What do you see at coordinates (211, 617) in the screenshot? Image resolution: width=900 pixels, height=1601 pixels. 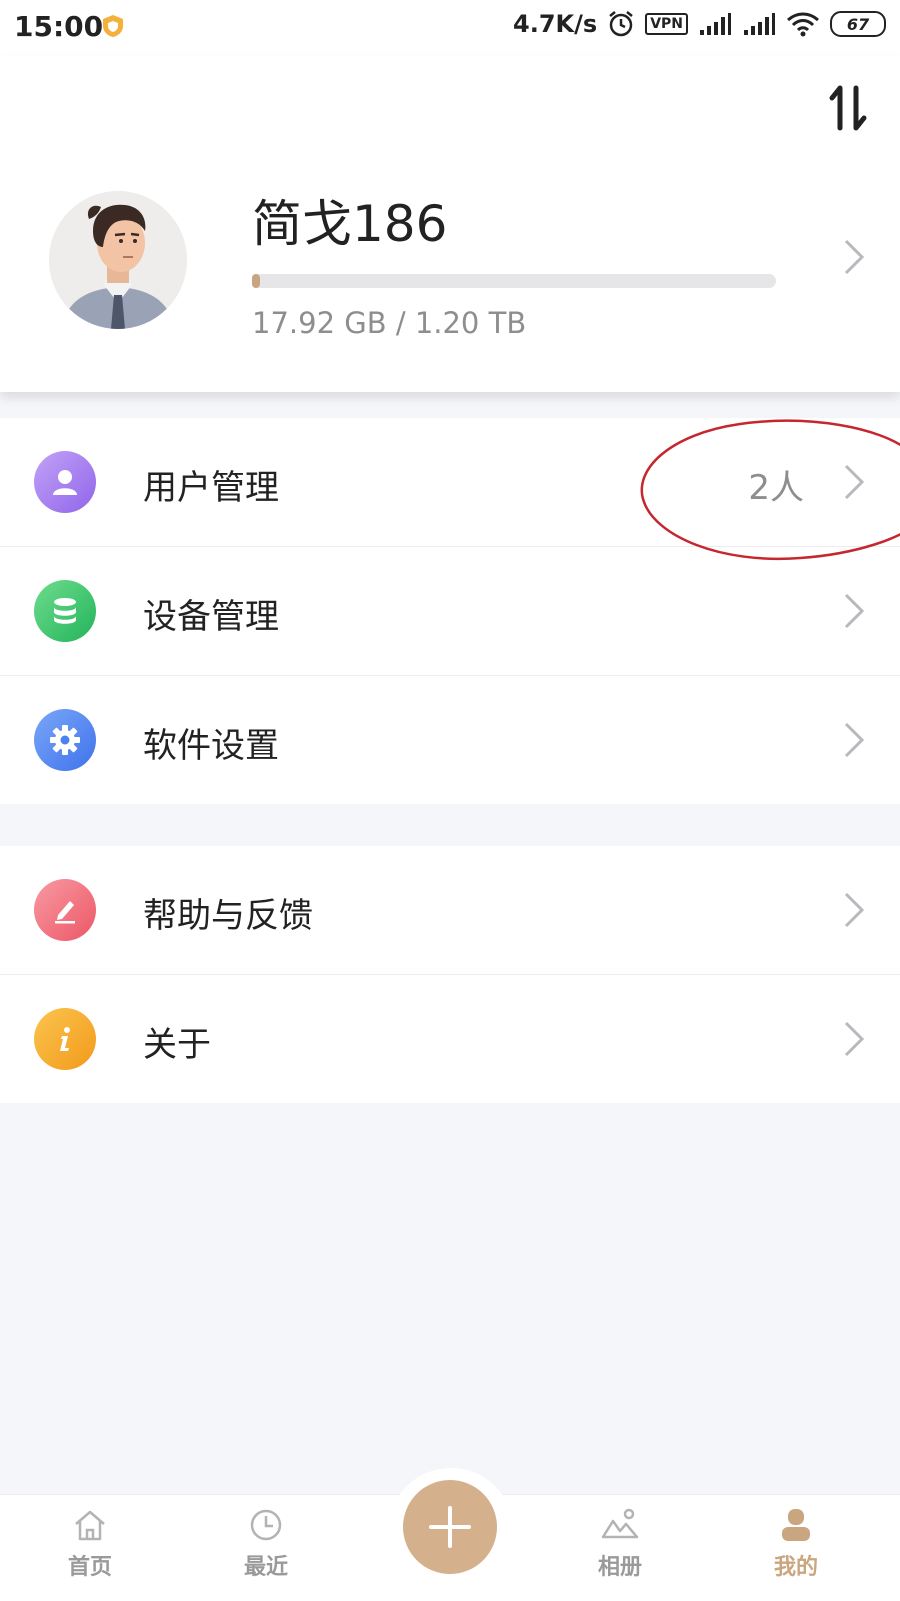 I see `menu-label: 设备管理` at bounding box center [211, 617].